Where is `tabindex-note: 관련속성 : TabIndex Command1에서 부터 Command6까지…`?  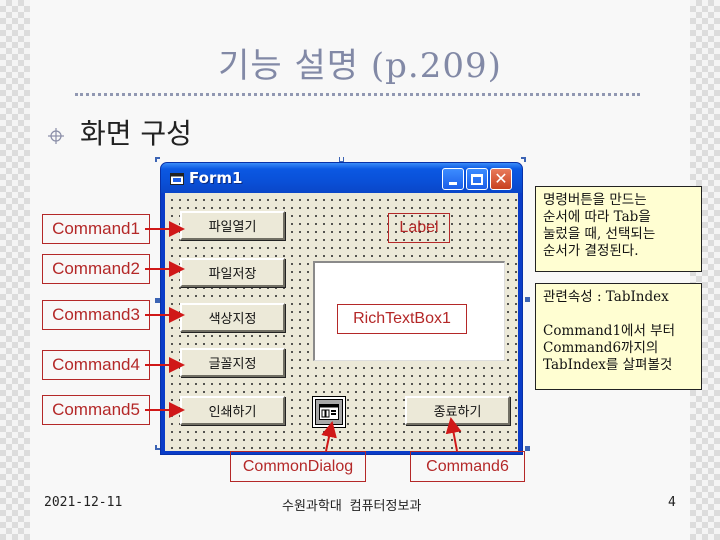 tabindex-note: 관련속성 : TabIndex Command1에서 부터 Command6까지… is located at coordinates (618, 336).